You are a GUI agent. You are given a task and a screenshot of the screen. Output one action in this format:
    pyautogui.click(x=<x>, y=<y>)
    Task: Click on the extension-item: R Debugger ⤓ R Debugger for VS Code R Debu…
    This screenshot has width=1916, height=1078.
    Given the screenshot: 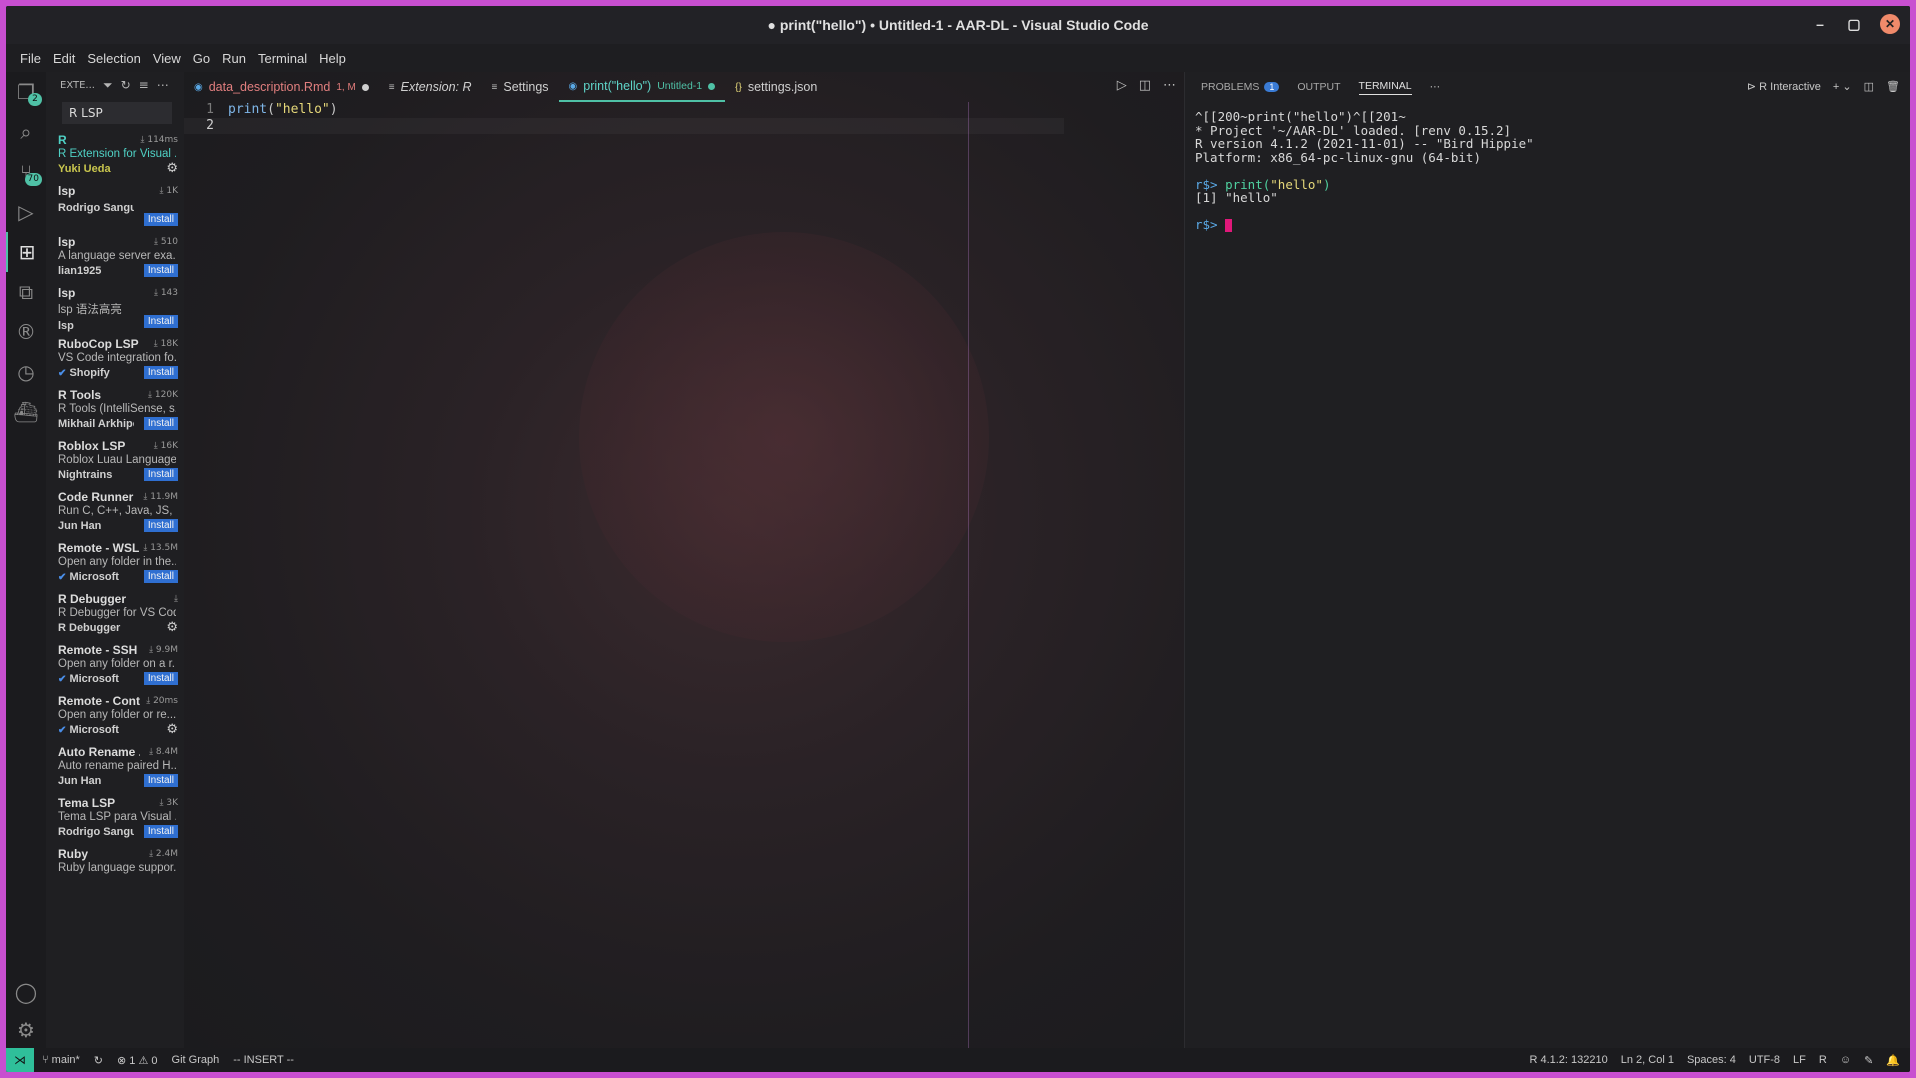 What is the action you would take?
    pyautogui.click(x=115, y=614)
    